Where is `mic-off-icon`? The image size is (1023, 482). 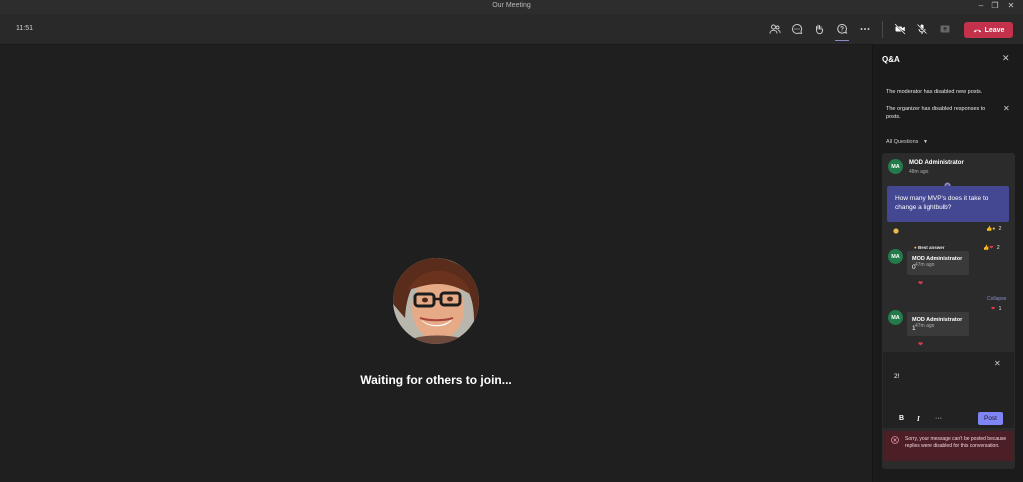
mic-off-icon is located at coordinates (922, 29).